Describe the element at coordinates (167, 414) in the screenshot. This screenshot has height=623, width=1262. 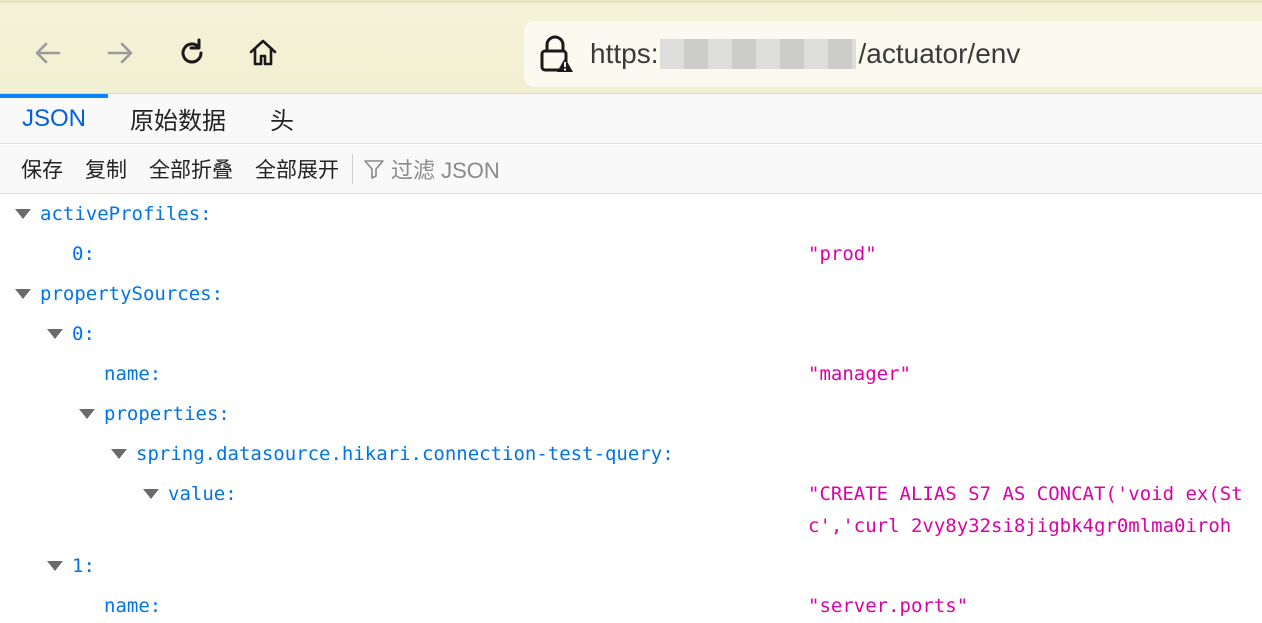
I see `json-key: properties:` at that location.